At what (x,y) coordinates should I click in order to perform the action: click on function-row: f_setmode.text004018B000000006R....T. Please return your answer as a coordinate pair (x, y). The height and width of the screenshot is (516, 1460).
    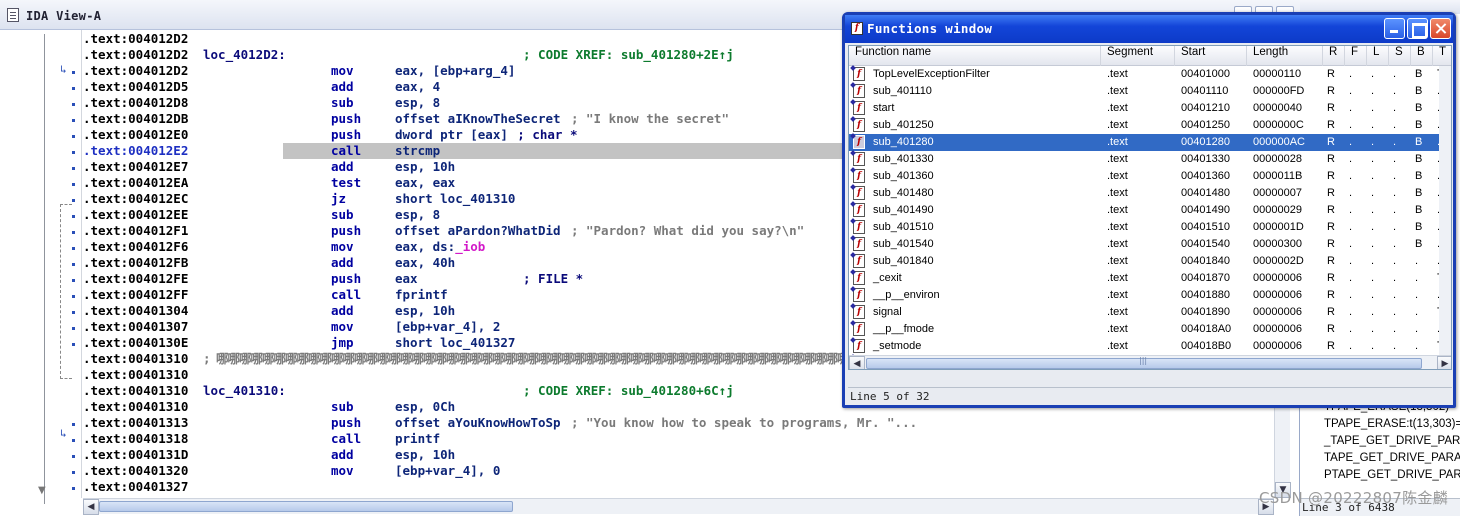
    Looking at the image, I should click on (1150, 346).